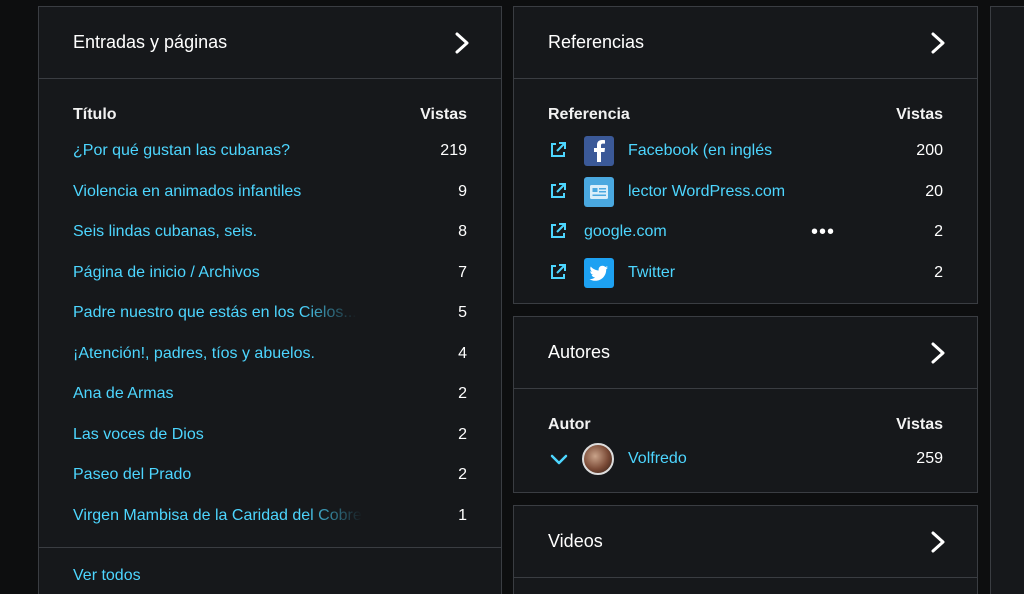 The width and height of the screenshot is (1024, 594). Describe the element at coordinates (166, 273) in the screenshot. I see `post-title-link: Página de inicio / Archivos` at that location.